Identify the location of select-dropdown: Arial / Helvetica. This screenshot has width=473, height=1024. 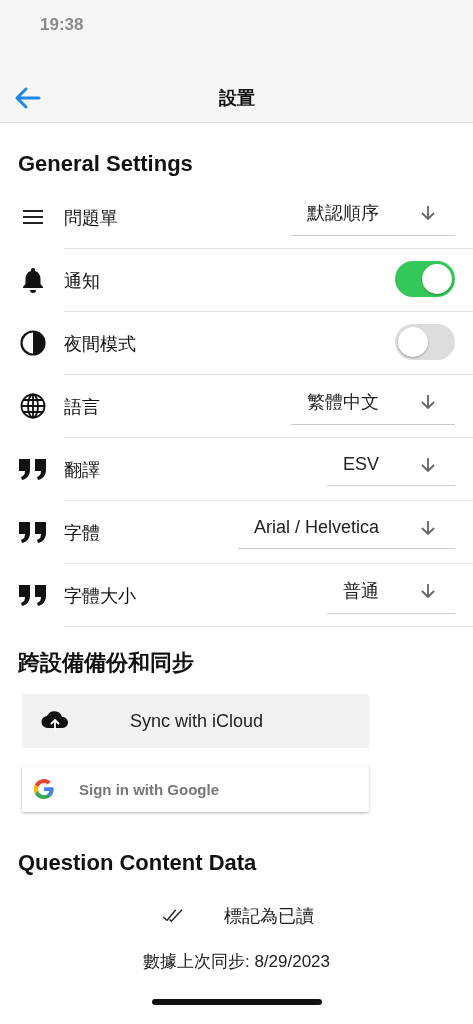
(346, 528).